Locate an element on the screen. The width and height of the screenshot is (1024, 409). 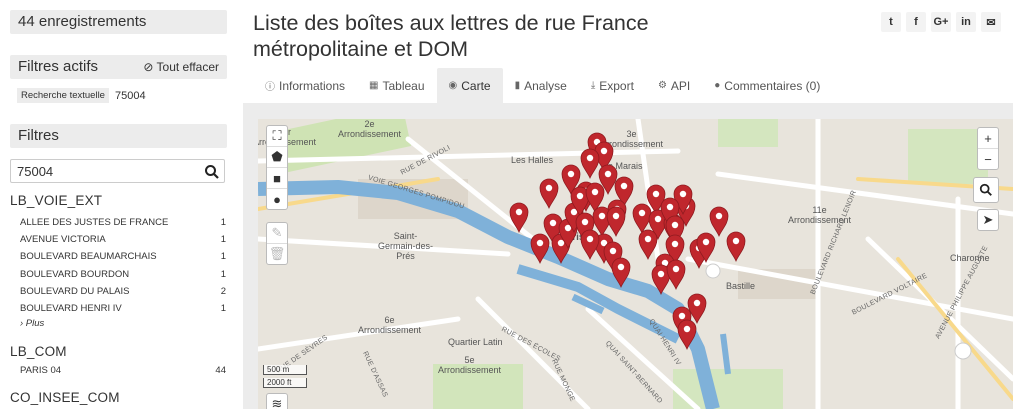
facet-group-title: LB_COM is located at coordinates (38, 351).